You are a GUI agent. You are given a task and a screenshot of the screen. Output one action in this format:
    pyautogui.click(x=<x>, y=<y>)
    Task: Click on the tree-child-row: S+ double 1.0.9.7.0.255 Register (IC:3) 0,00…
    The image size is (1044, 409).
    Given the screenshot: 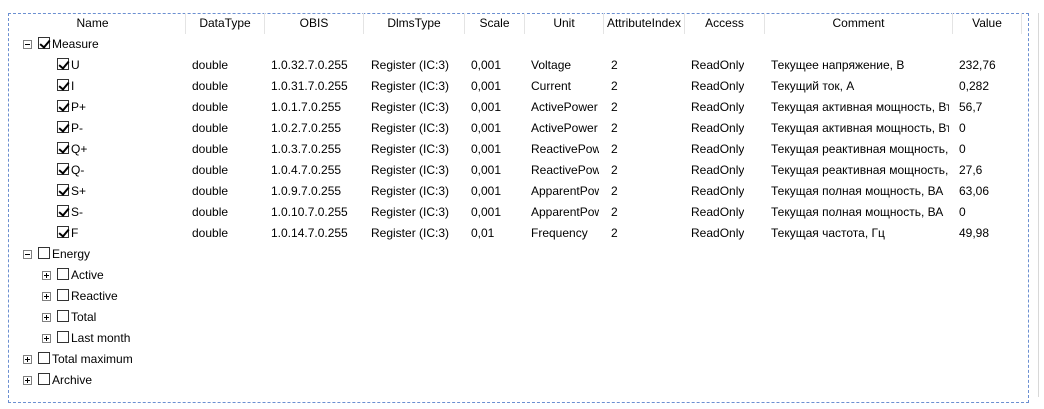 What is the action you would take?
    pyautogui.click(x=518, y=191)
    